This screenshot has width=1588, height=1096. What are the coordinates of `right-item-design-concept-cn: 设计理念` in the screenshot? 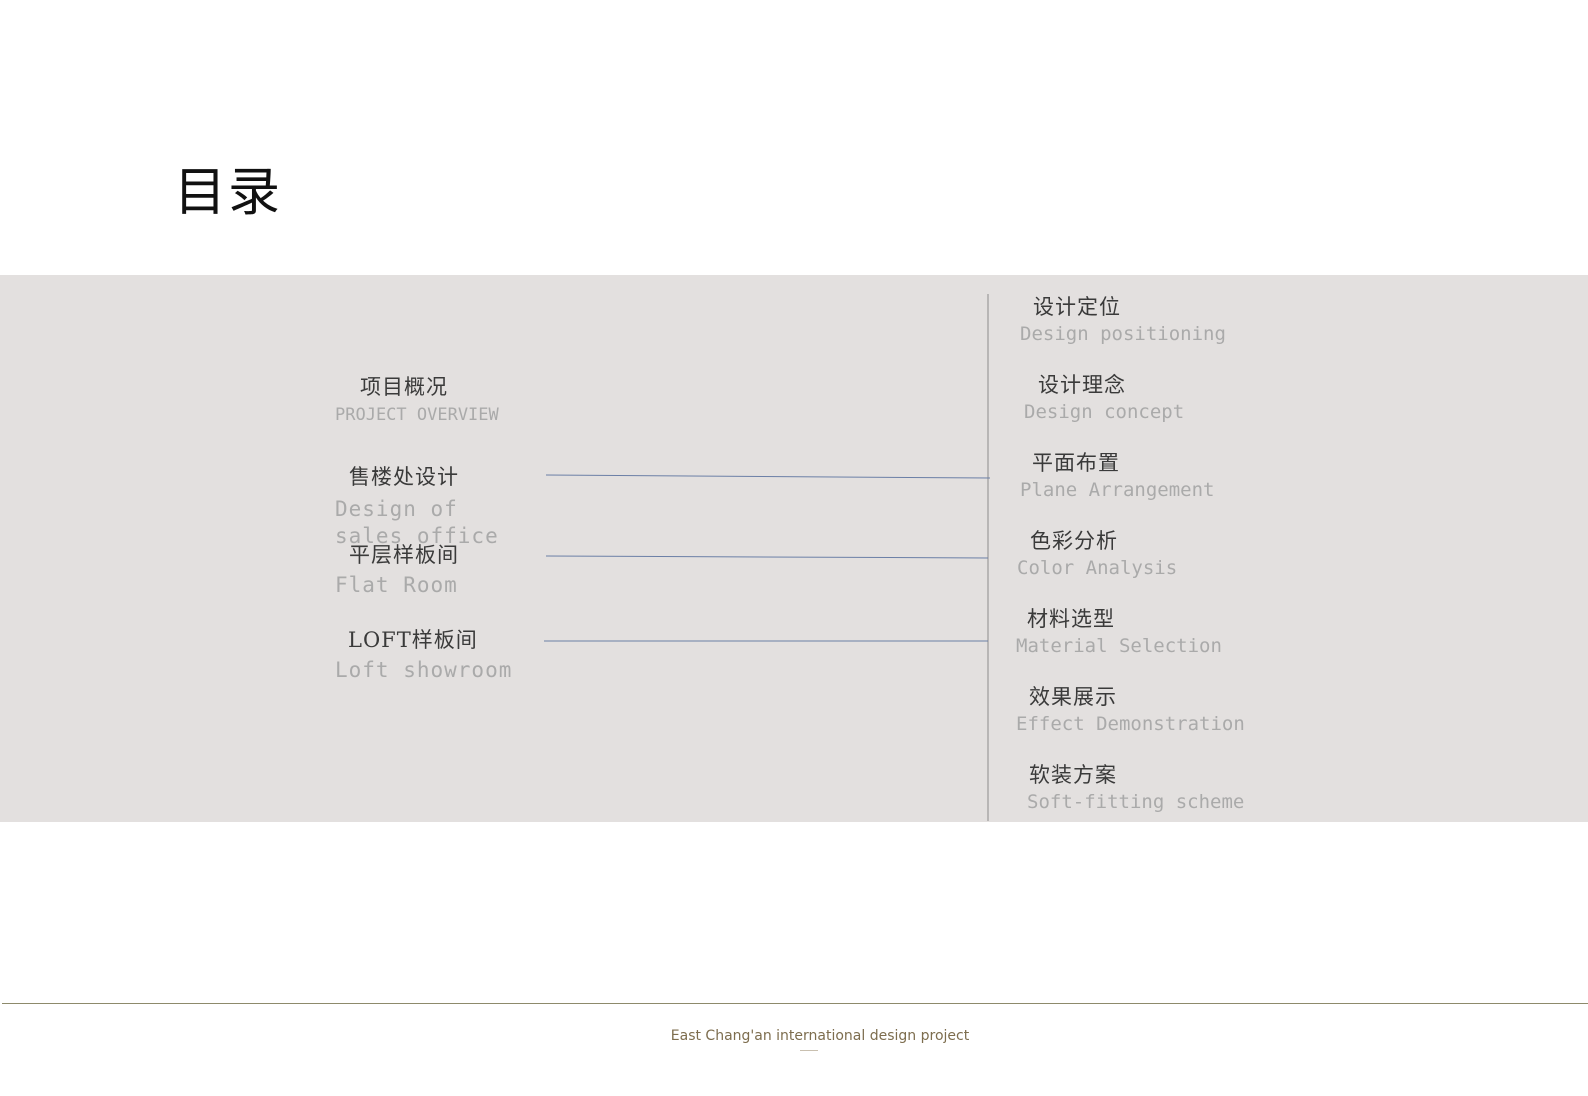 It's located at (1082, 385).